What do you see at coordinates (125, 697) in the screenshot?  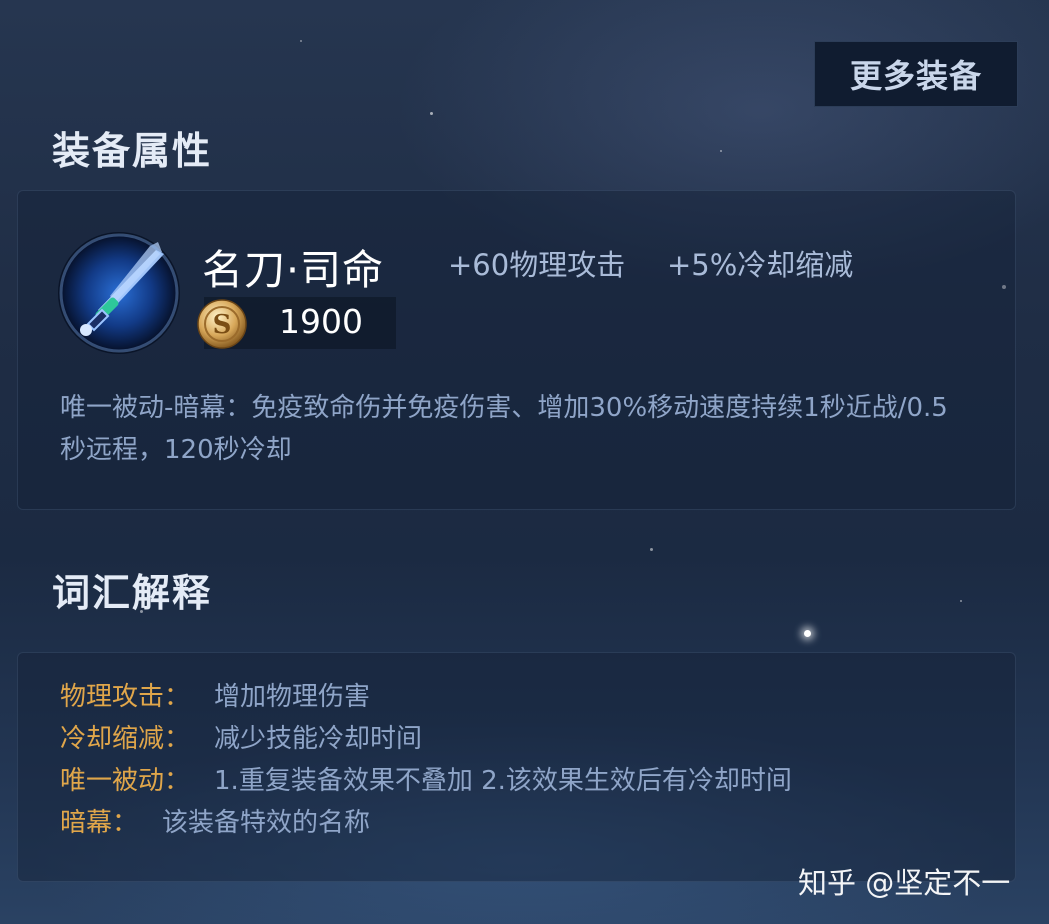 I see `glossary-term: 物理攻击：` at bounding box center [125, 697].